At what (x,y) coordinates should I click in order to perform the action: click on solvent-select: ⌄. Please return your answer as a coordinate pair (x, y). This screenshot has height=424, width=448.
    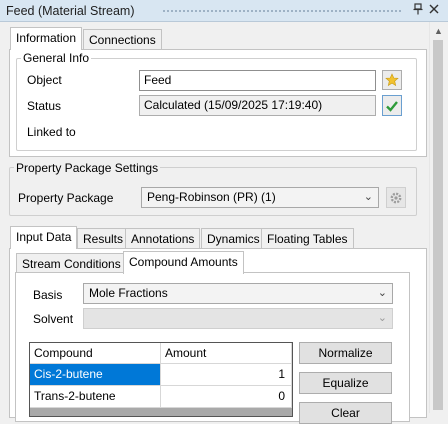
    Looking at the image, I should click on (238, 318).